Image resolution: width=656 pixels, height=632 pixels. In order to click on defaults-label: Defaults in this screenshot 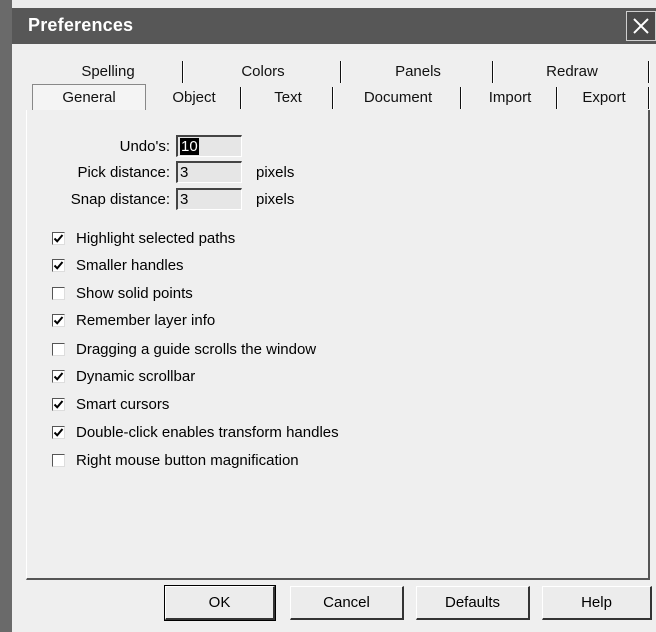, I will do `click(472, 602)`.